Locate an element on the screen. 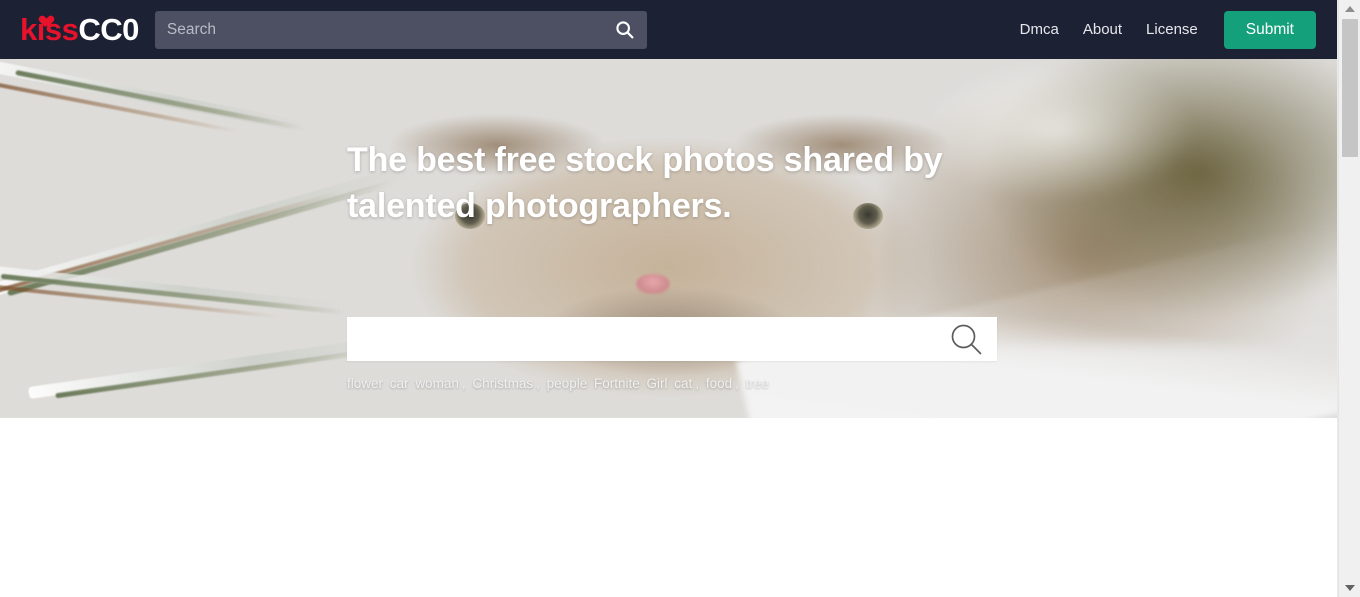  header-nav: Dmca About License Submit is located at coordinates (1173, 29).